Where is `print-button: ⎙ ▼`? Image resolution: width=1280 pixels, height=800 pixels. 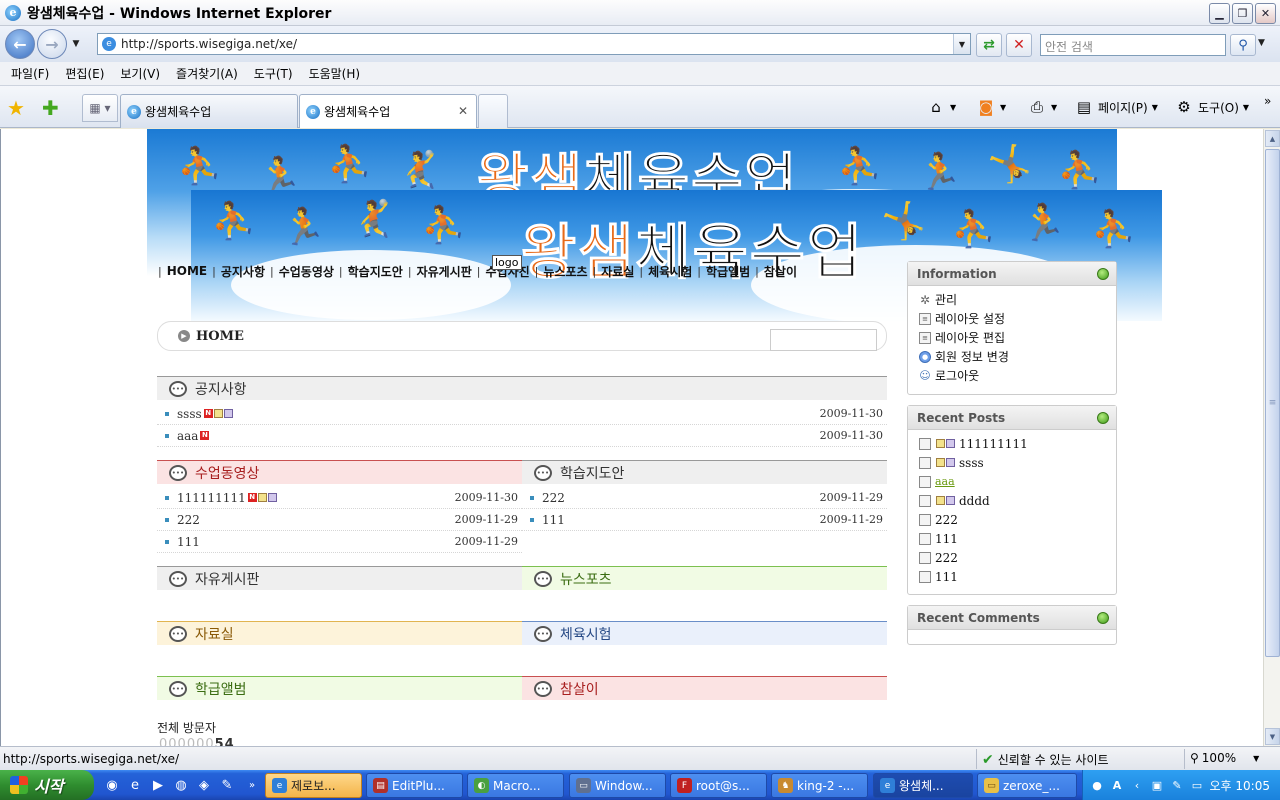
print-button: ⎙ ▼ is located at coordinates (1042, 107).